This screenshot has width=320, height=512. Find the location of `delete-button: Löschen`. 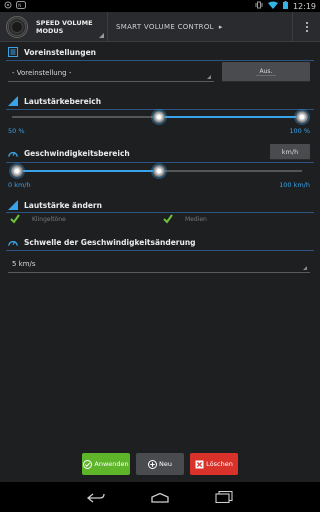

delete-button: Löschen is located at coordinates (214, 464).